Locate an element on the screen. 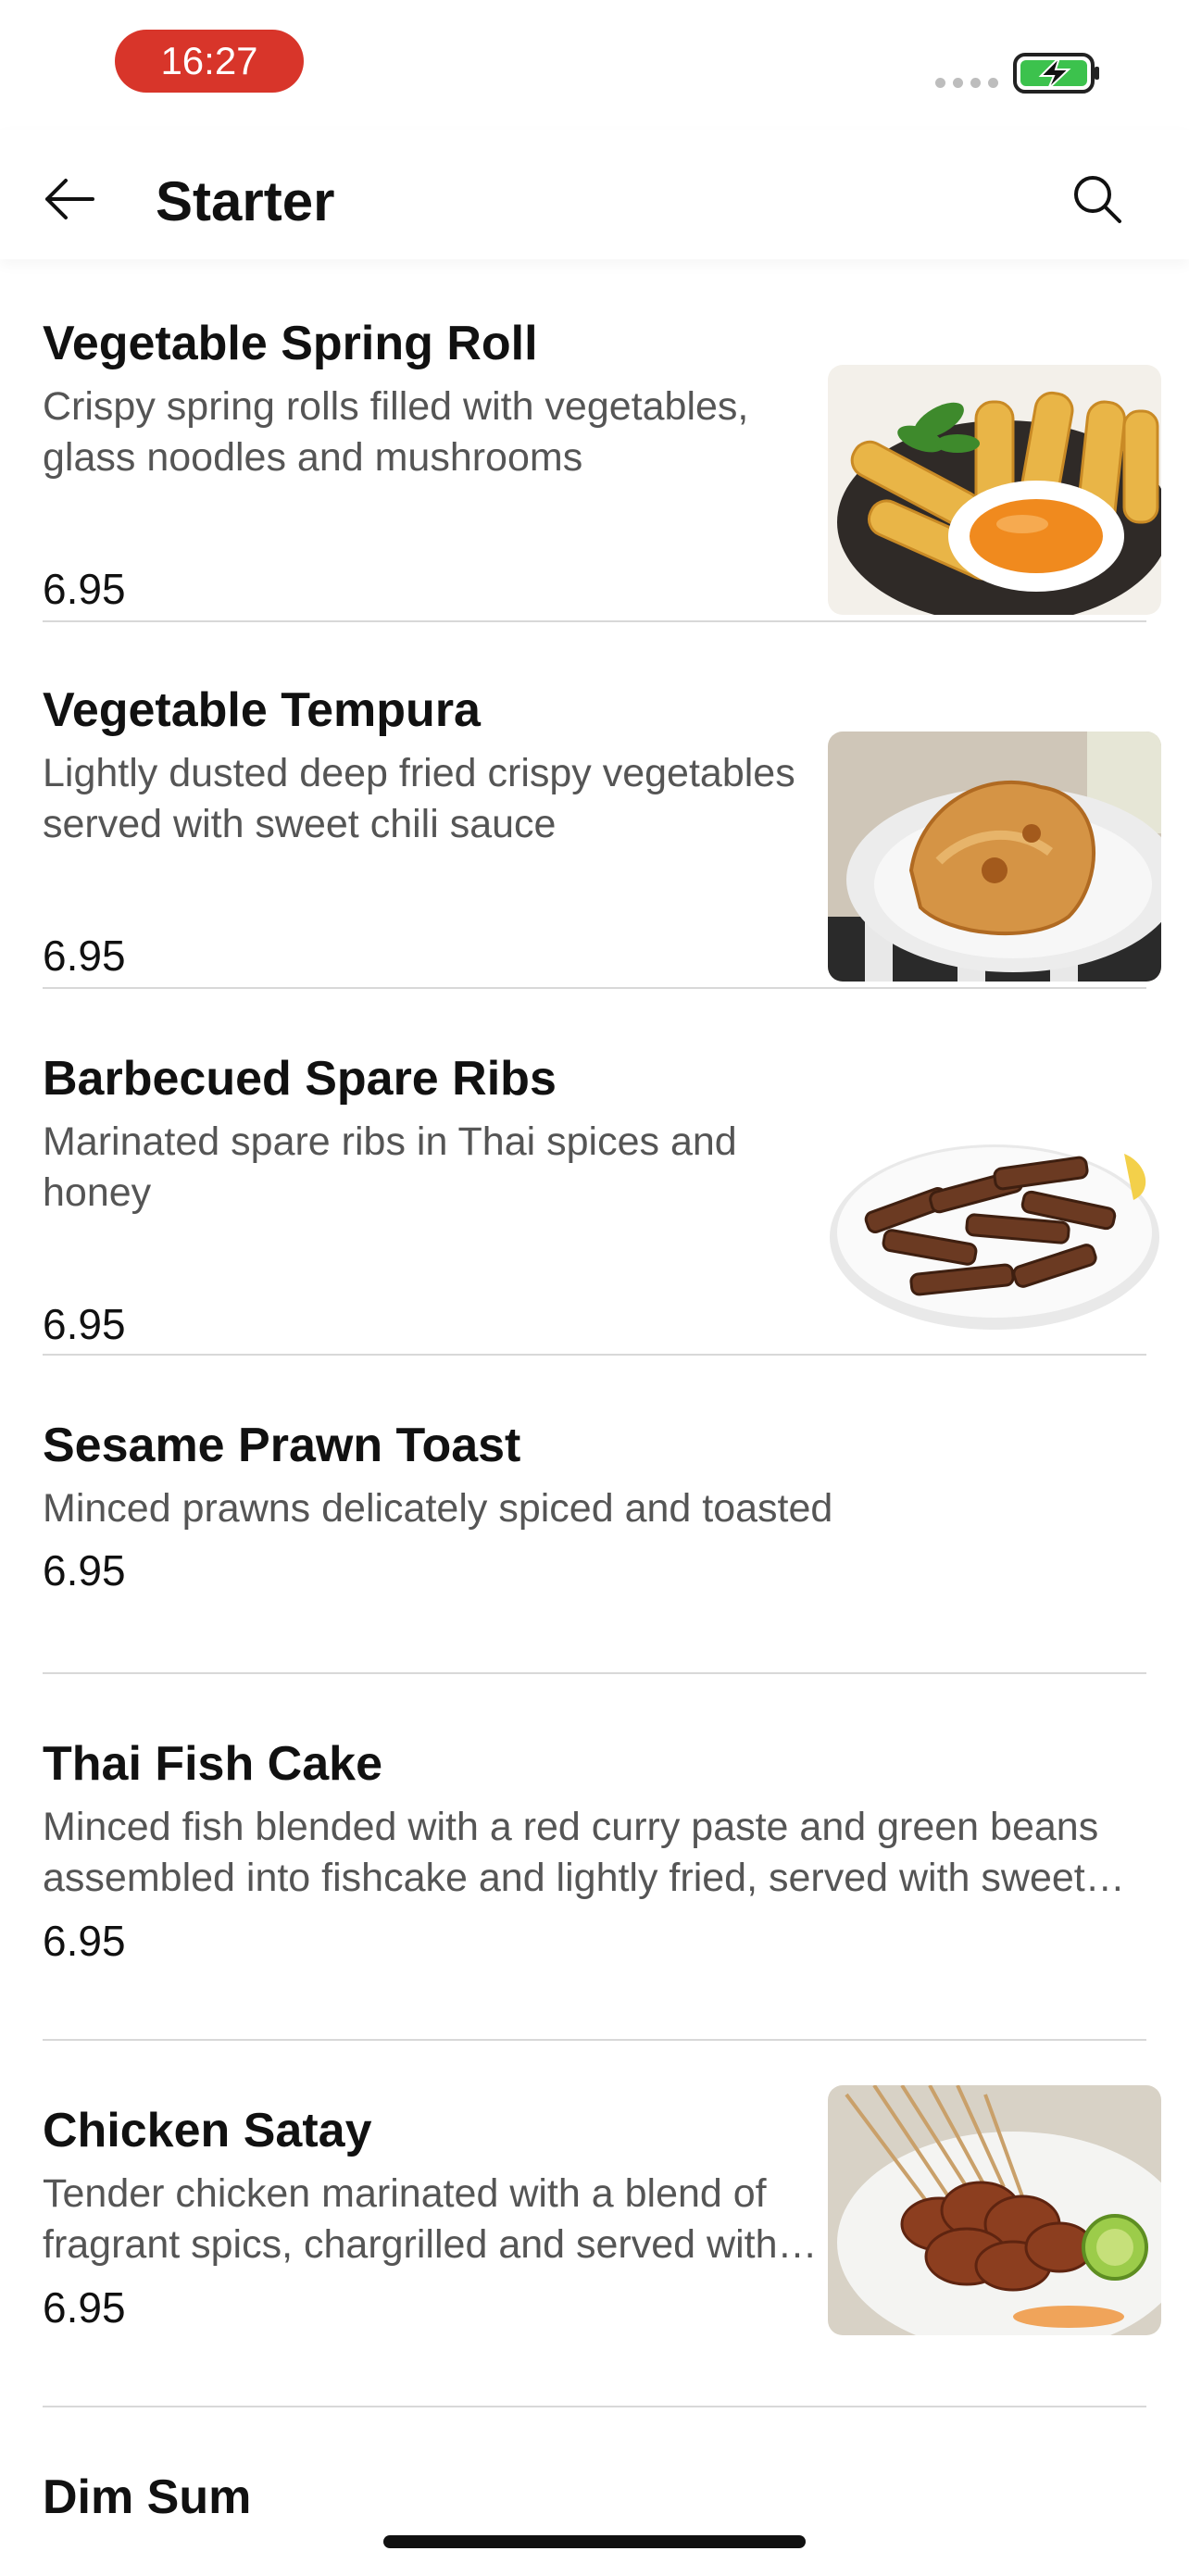 This screenshot has width=1189, height=2576. status-time: 16:27 is located at coordinates (209, 61).